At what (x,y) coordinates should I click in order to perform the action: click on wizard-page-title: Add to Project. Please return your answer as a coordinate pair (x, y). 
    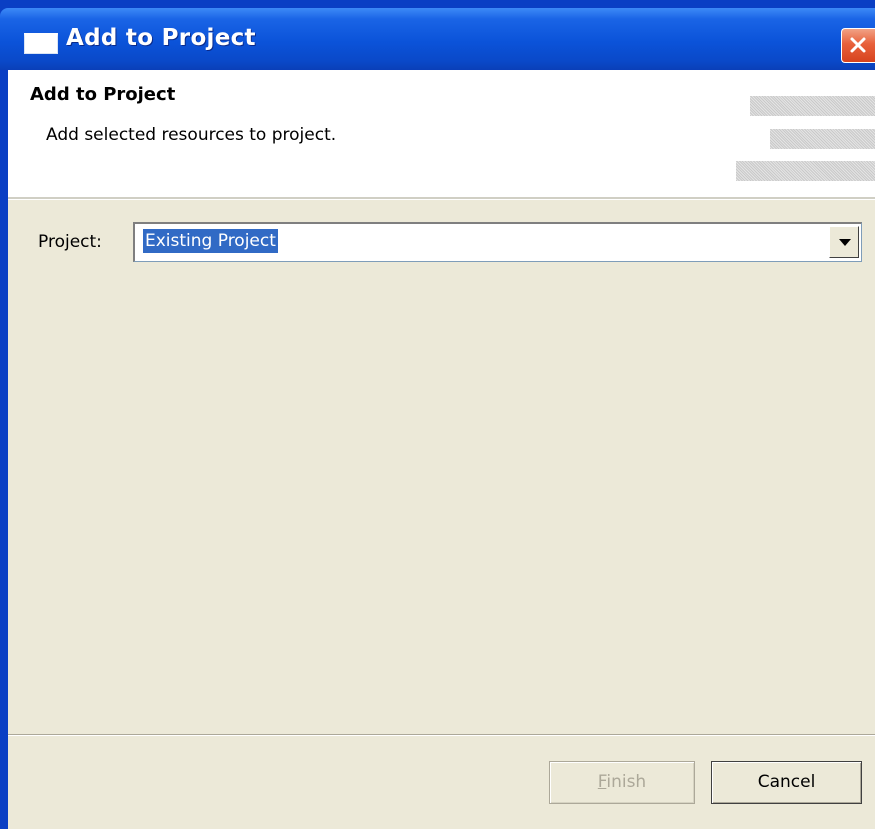
    Looking at the image, I should click on (103, 94).